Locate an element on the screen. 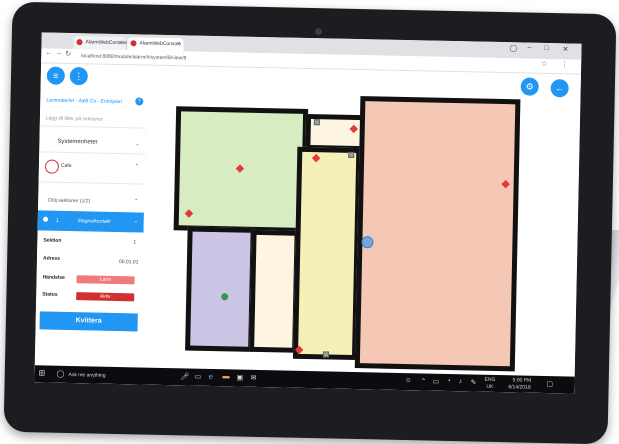 This screenshot has width=619, height=444. status-badge: Aktiv is located at coordinates (105, 297).